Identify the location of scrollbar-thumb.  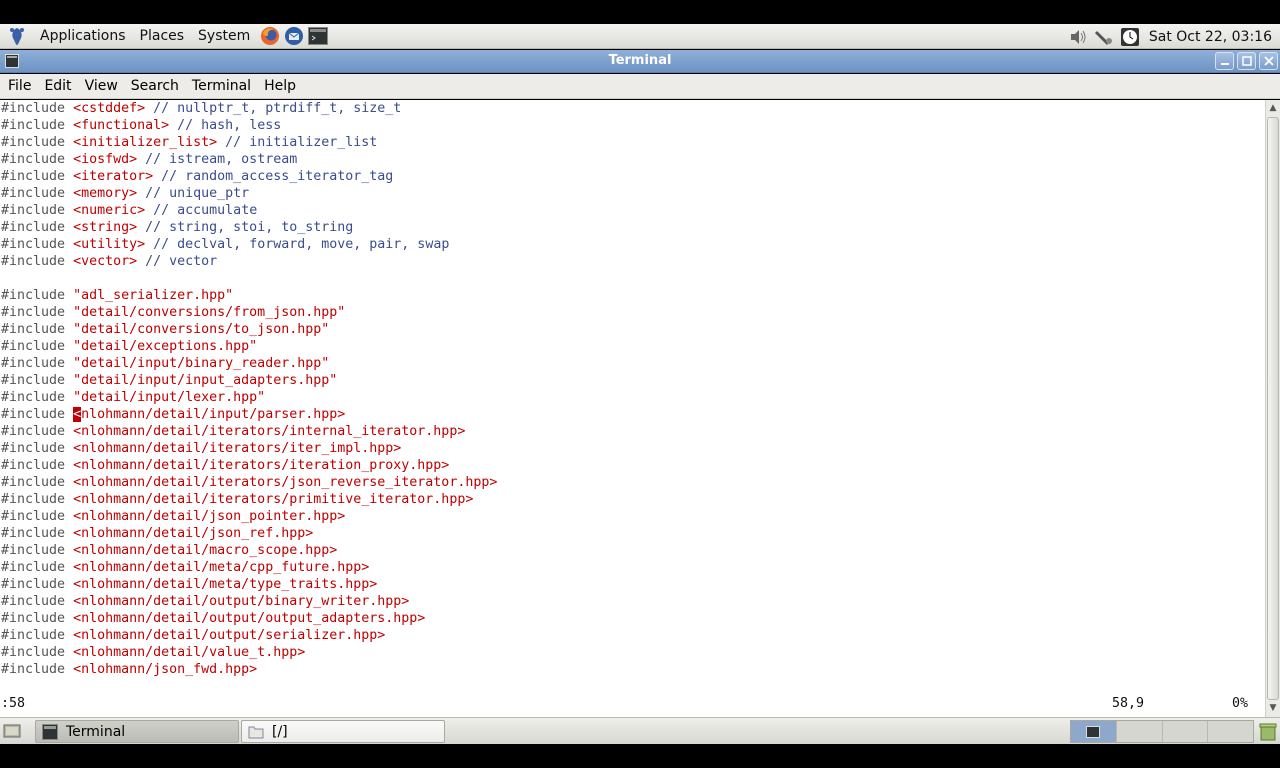
(1273, 408).